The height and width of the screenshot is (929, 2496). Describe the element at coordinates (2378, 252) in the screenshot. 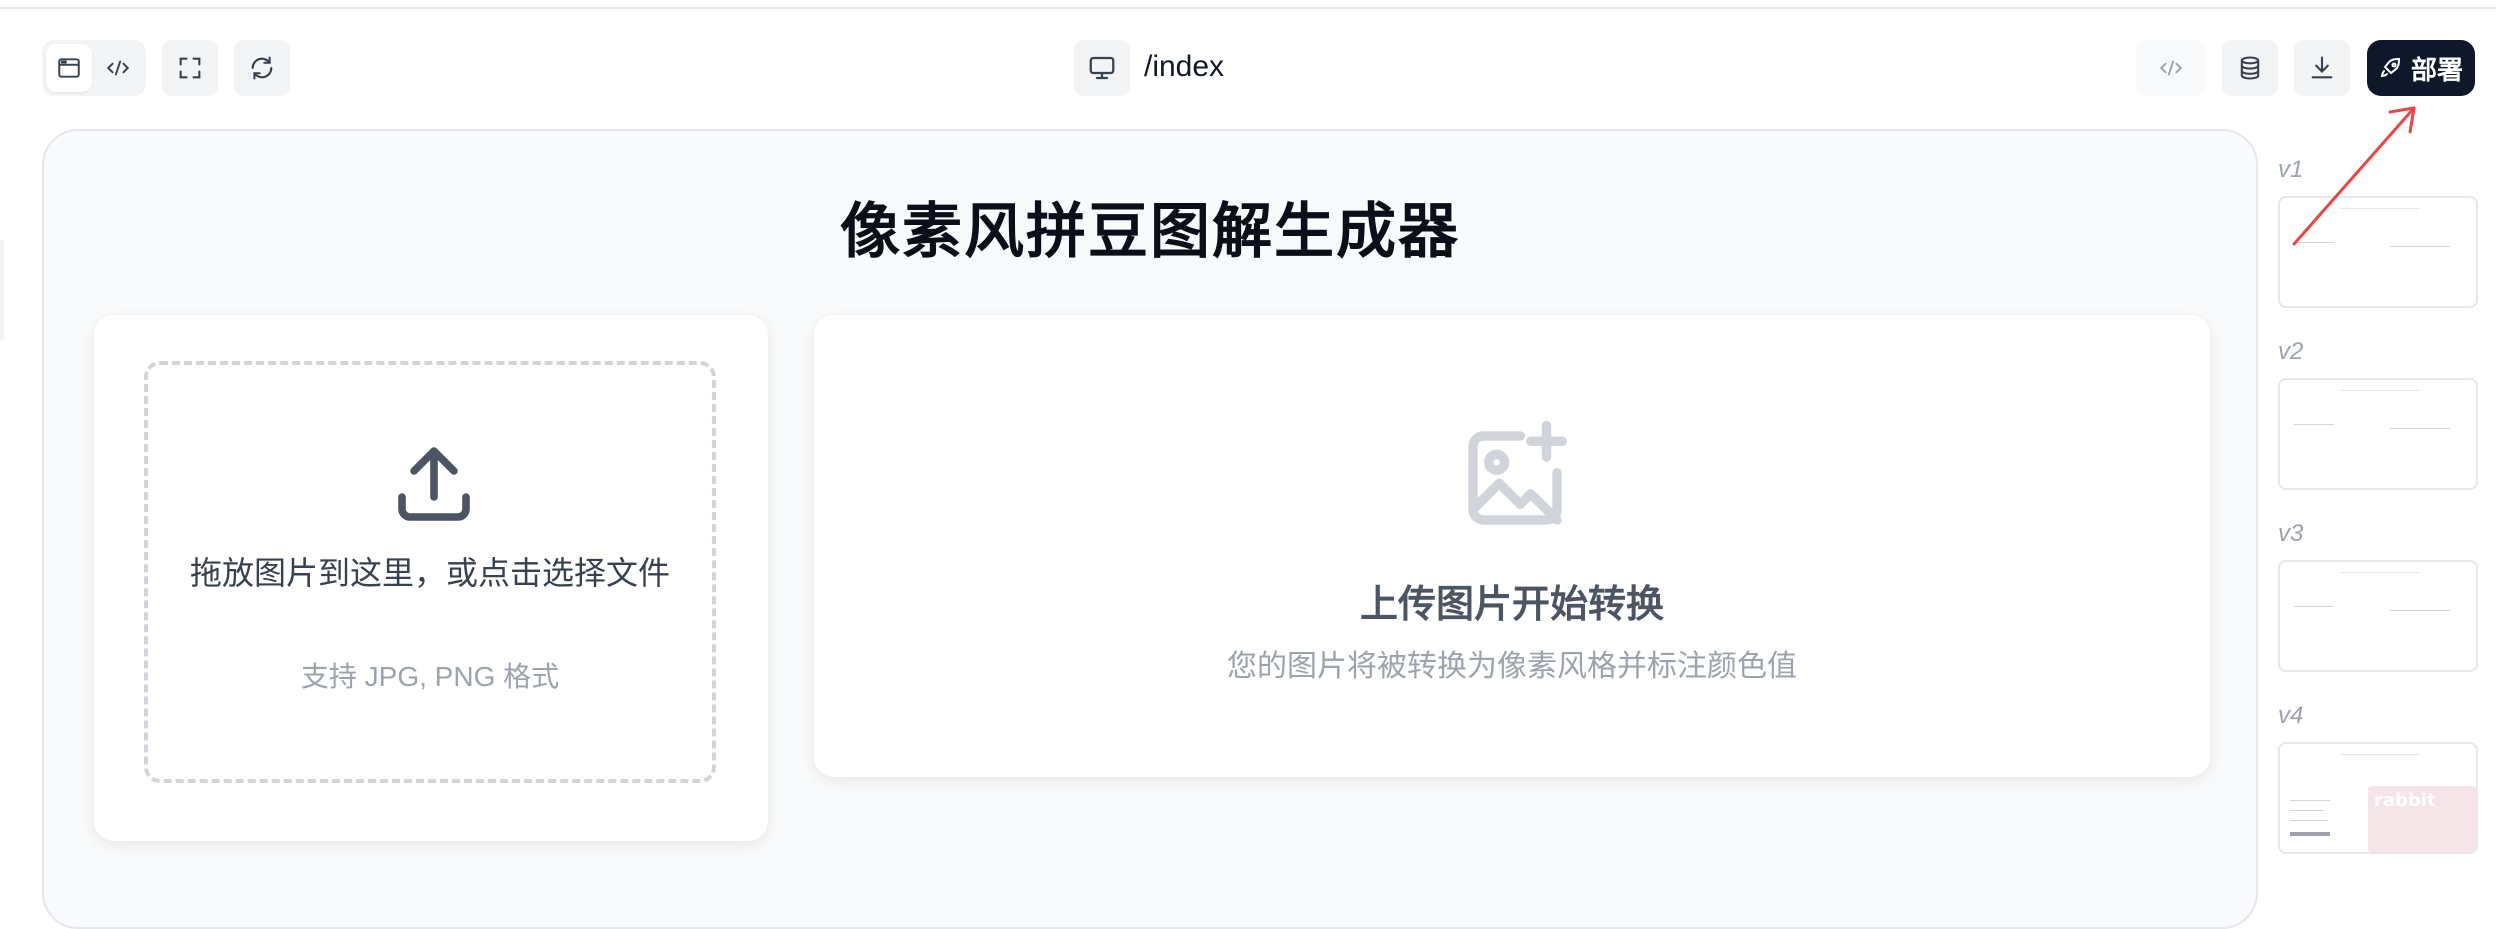

I see `version-thumbnail-v1` at that location.